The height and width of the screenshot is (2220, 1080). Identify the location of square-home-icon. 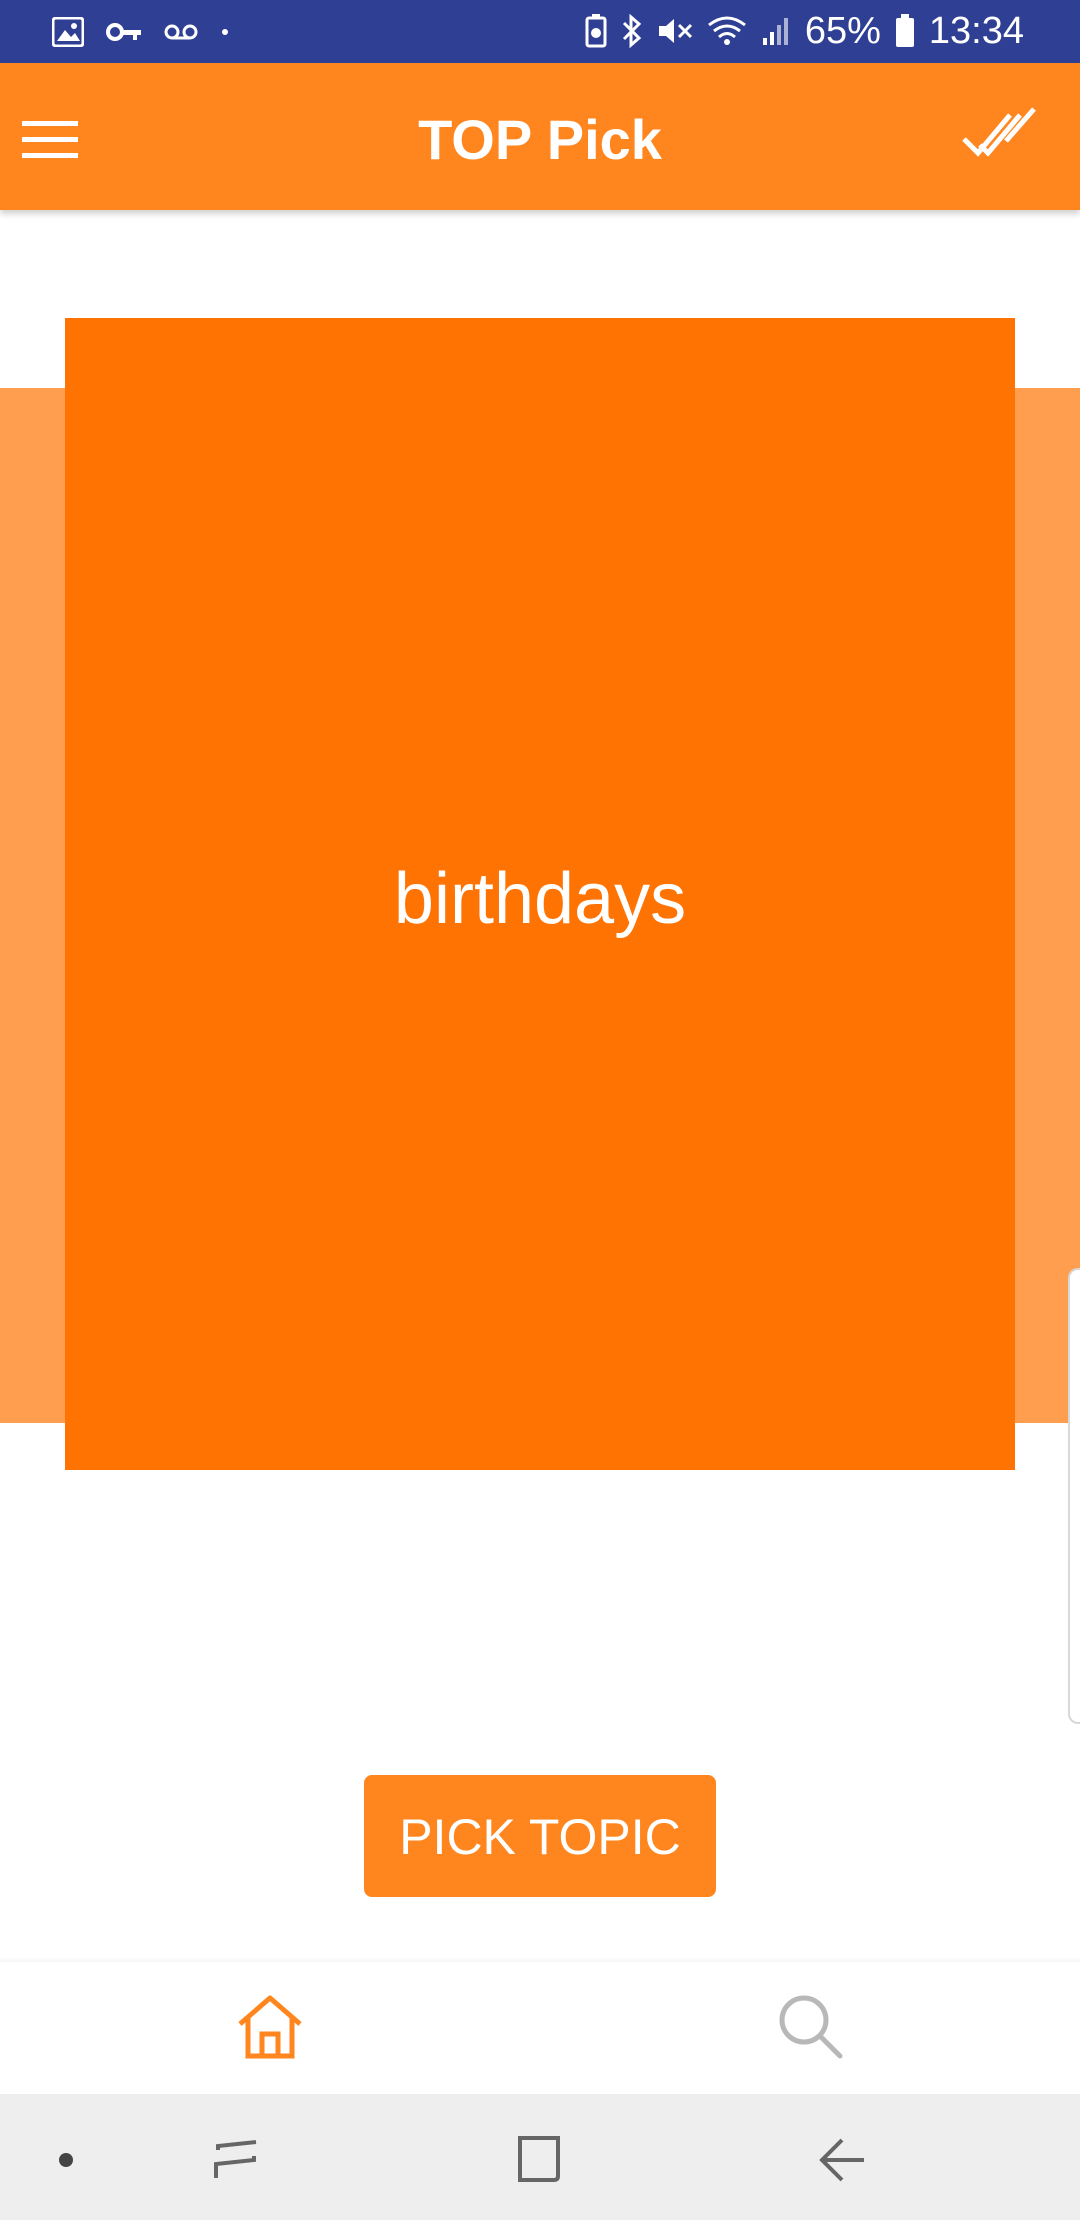
(539, 2159).